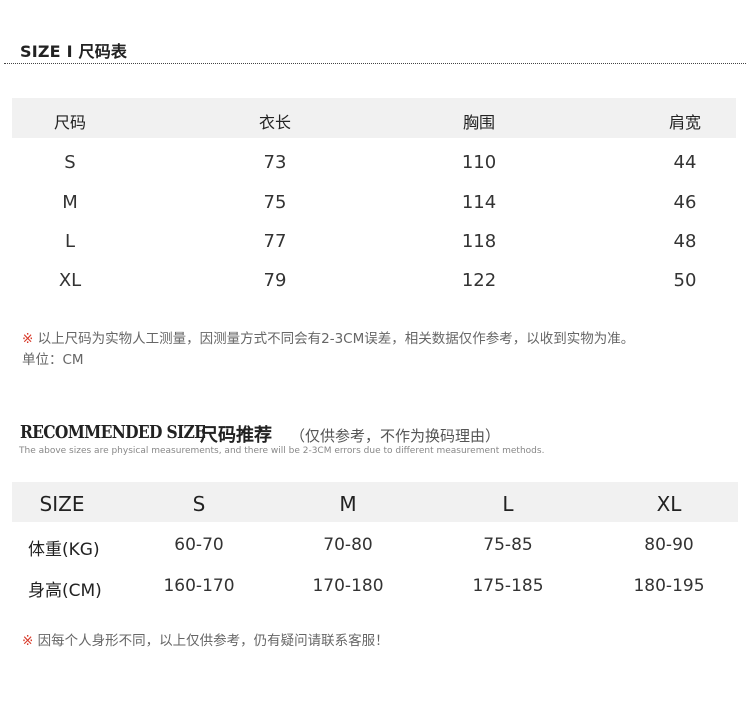 This screenshot has width=750, height=701. What do you see at coordinates (348, 545) in the screenshot?
I see `table-cell: 70-80` at bounding box center [348, 545].